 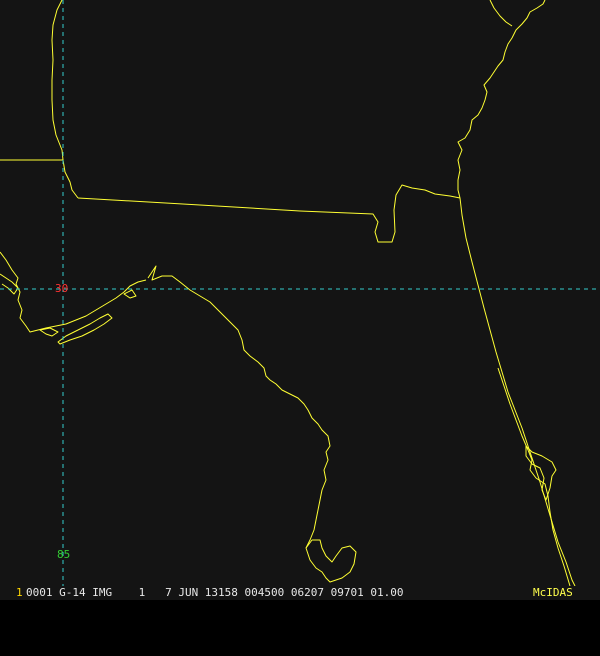 What do you see at coordinates (239, 407) in the screenshot?
I see `florida-panhandle-coast` at bounding box center [239, 407].